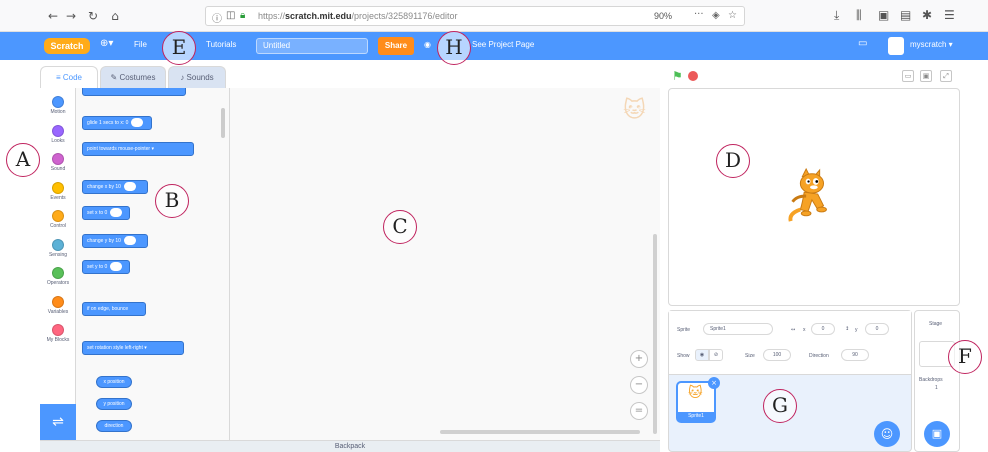  I want to click on file-menu: File, so click(140, 44).